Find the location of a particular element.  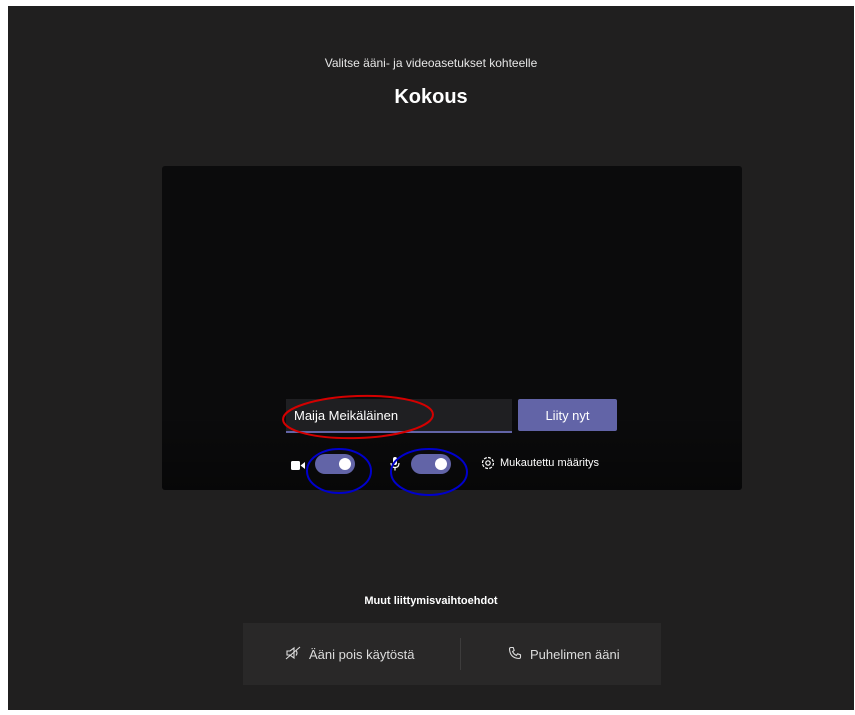

speaker-off-icon is located at coordinates (293, 654).